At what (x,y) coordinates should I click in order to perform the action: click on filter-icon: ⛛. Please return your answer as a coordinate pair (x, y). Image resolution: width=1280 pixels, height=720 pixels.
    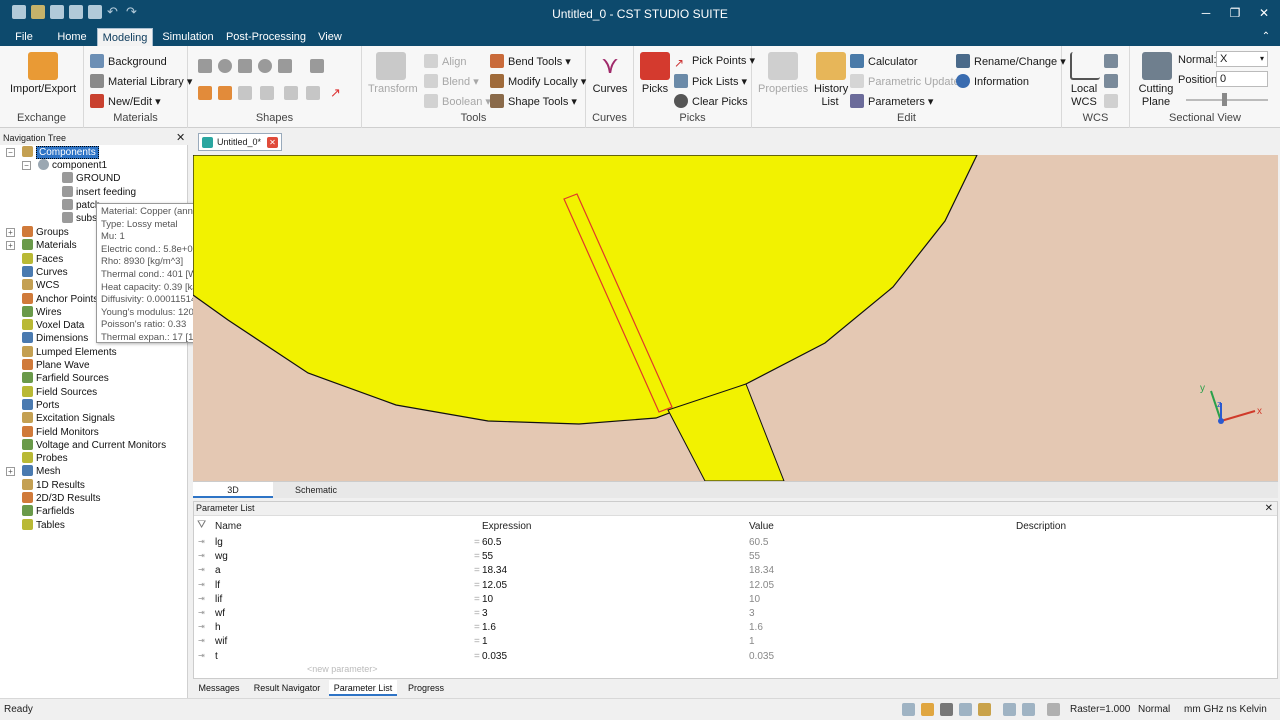
    Looking at the image, I should click on (201, 525).